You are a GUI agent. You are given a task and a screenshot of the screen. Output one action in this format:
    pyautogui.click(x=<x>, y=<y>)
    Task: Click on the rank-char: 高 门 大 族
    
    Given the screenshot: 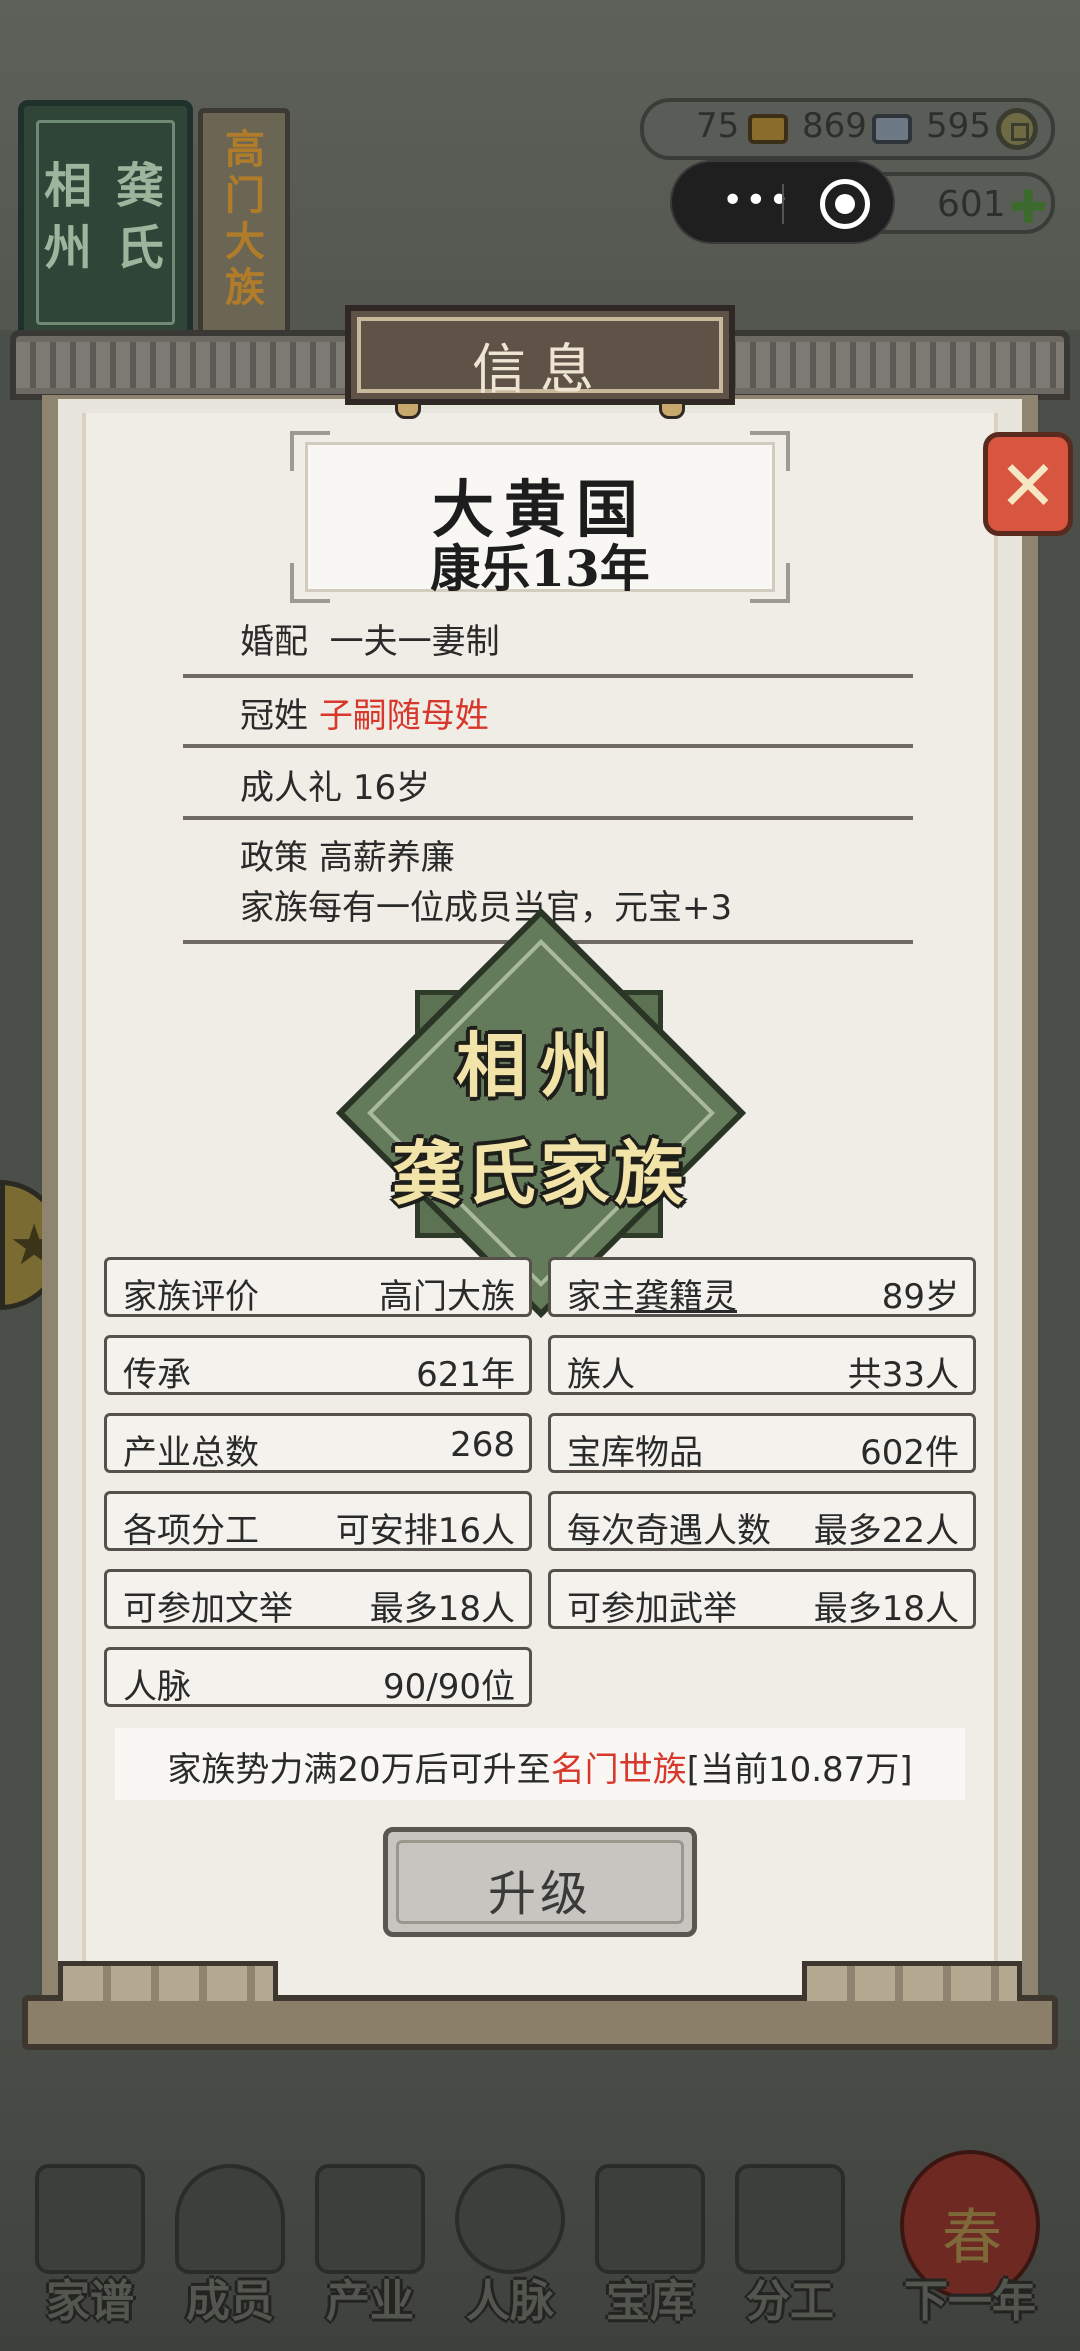 What is the action you would take?
    pyautogui.click(x=245, y=218)
    